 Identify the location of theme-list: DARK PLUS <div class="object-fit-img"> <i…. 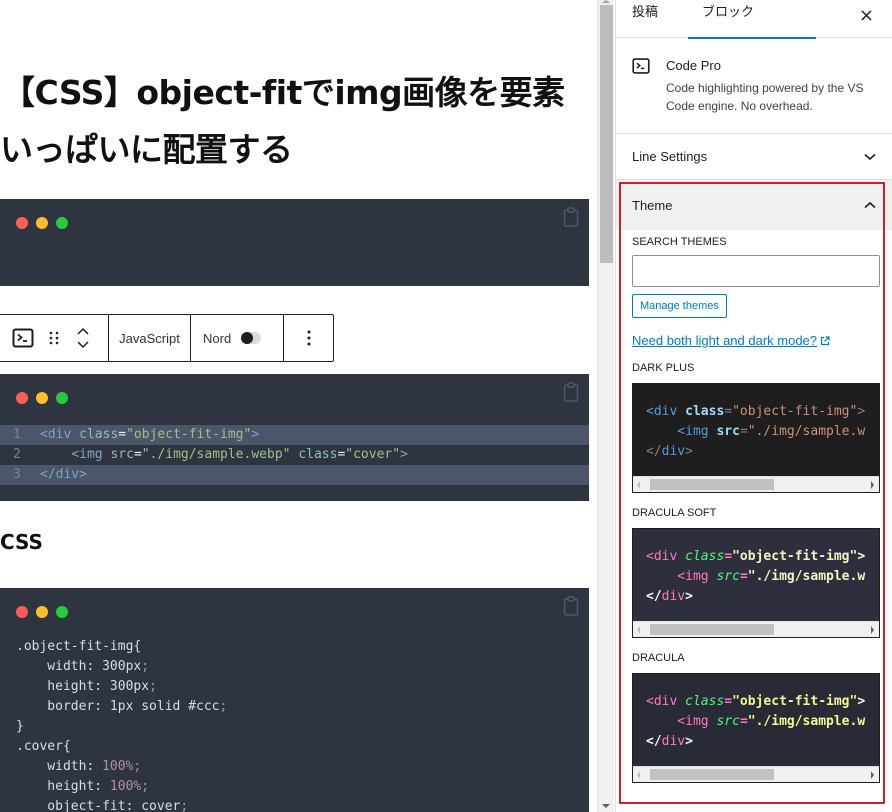
(756, 572).